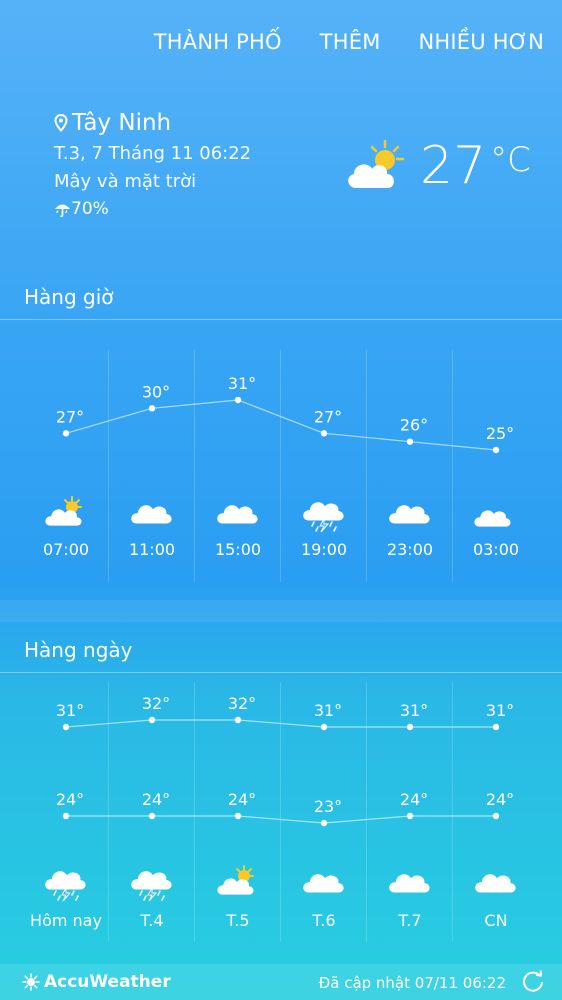 Image resolution: width=562 pixels, height=1000 pixels. I want to click on hourly-temp-label: 31°, so click(242, 383).